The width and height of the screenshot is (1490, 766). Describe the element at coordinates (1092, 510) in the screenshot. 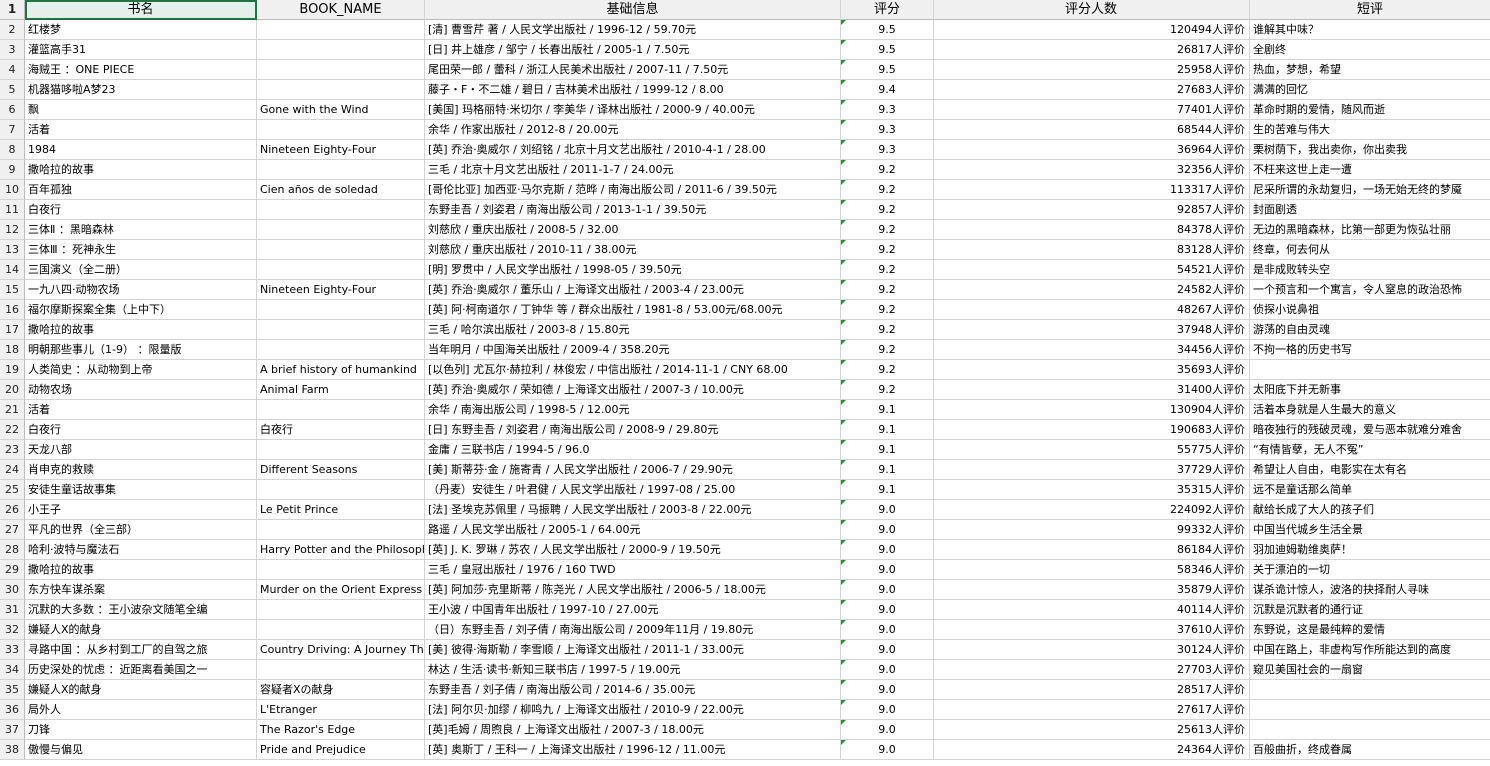

I see `cell-ratings: 224092人评价` at that location.